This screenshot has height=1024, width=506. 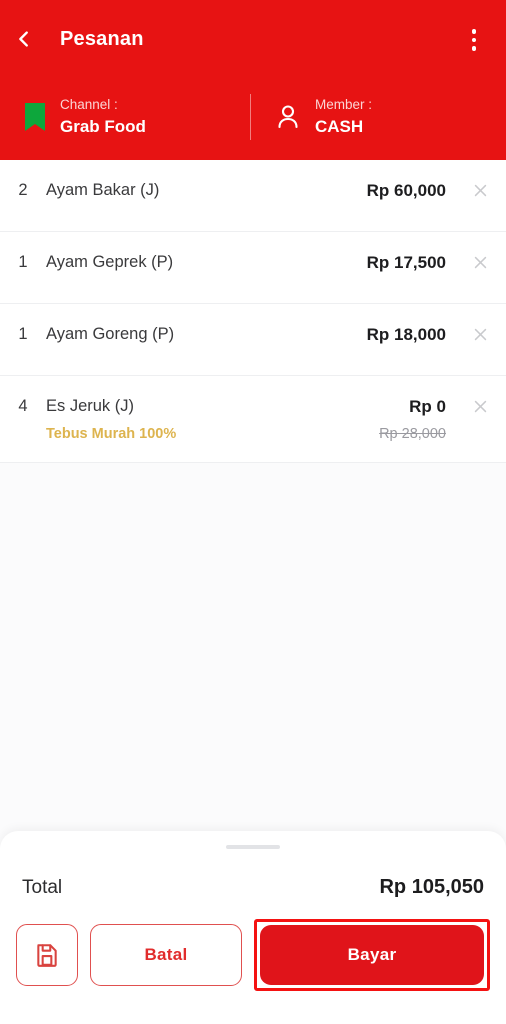 What do you see at coordinates (406, 190) in the screenshot?
I see `item-price: Rp 60,000` at bounding box center [406, 190].